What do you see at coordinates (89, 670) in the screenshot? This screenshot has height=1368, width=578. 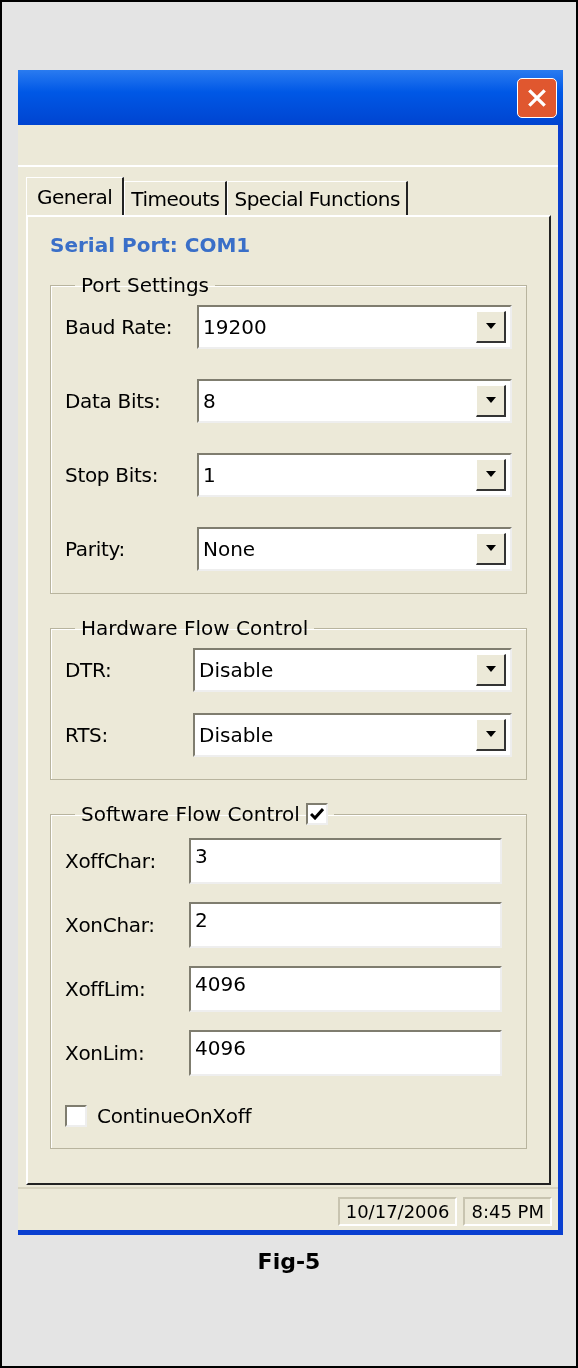 I see `field-label: DTR:` at bounding box center [89, 670].